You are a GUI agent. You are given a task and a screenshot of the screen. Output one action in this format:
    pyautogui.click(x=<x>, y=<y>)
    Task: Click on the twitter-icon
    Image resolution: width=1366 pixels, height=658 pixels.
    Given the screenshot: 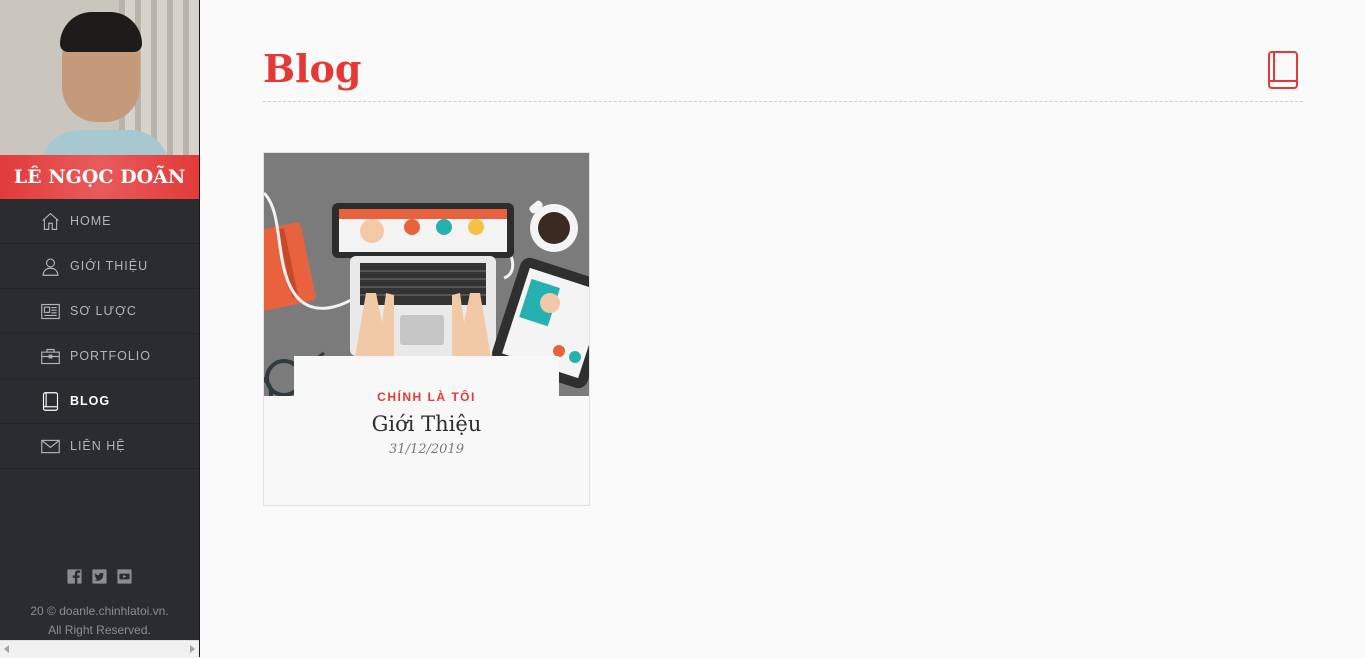 What is the action you would take?
    pyautogui.click(x=99, y=576)
    